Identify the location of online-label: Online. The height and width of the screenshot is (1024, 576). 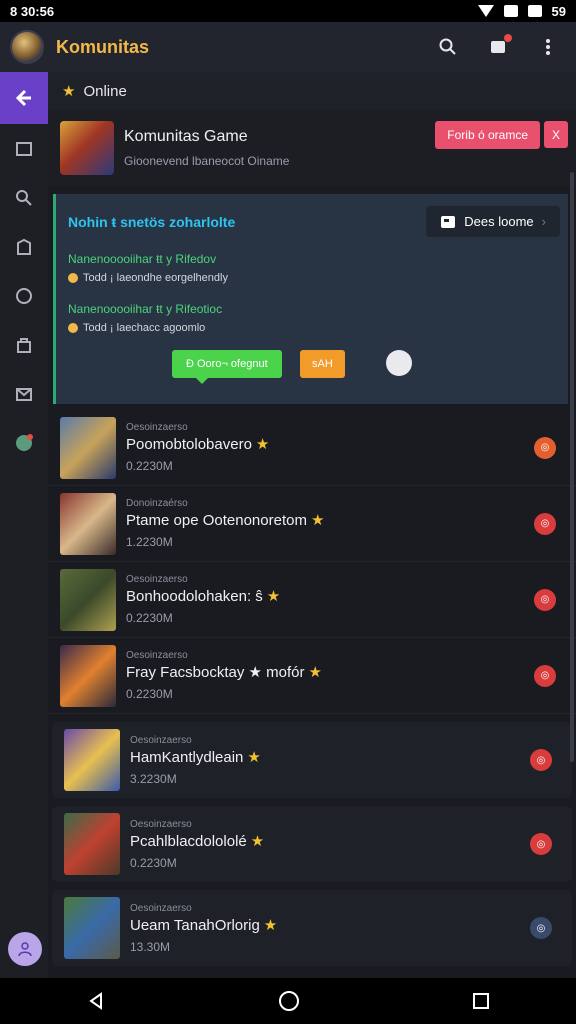
(105, 91).